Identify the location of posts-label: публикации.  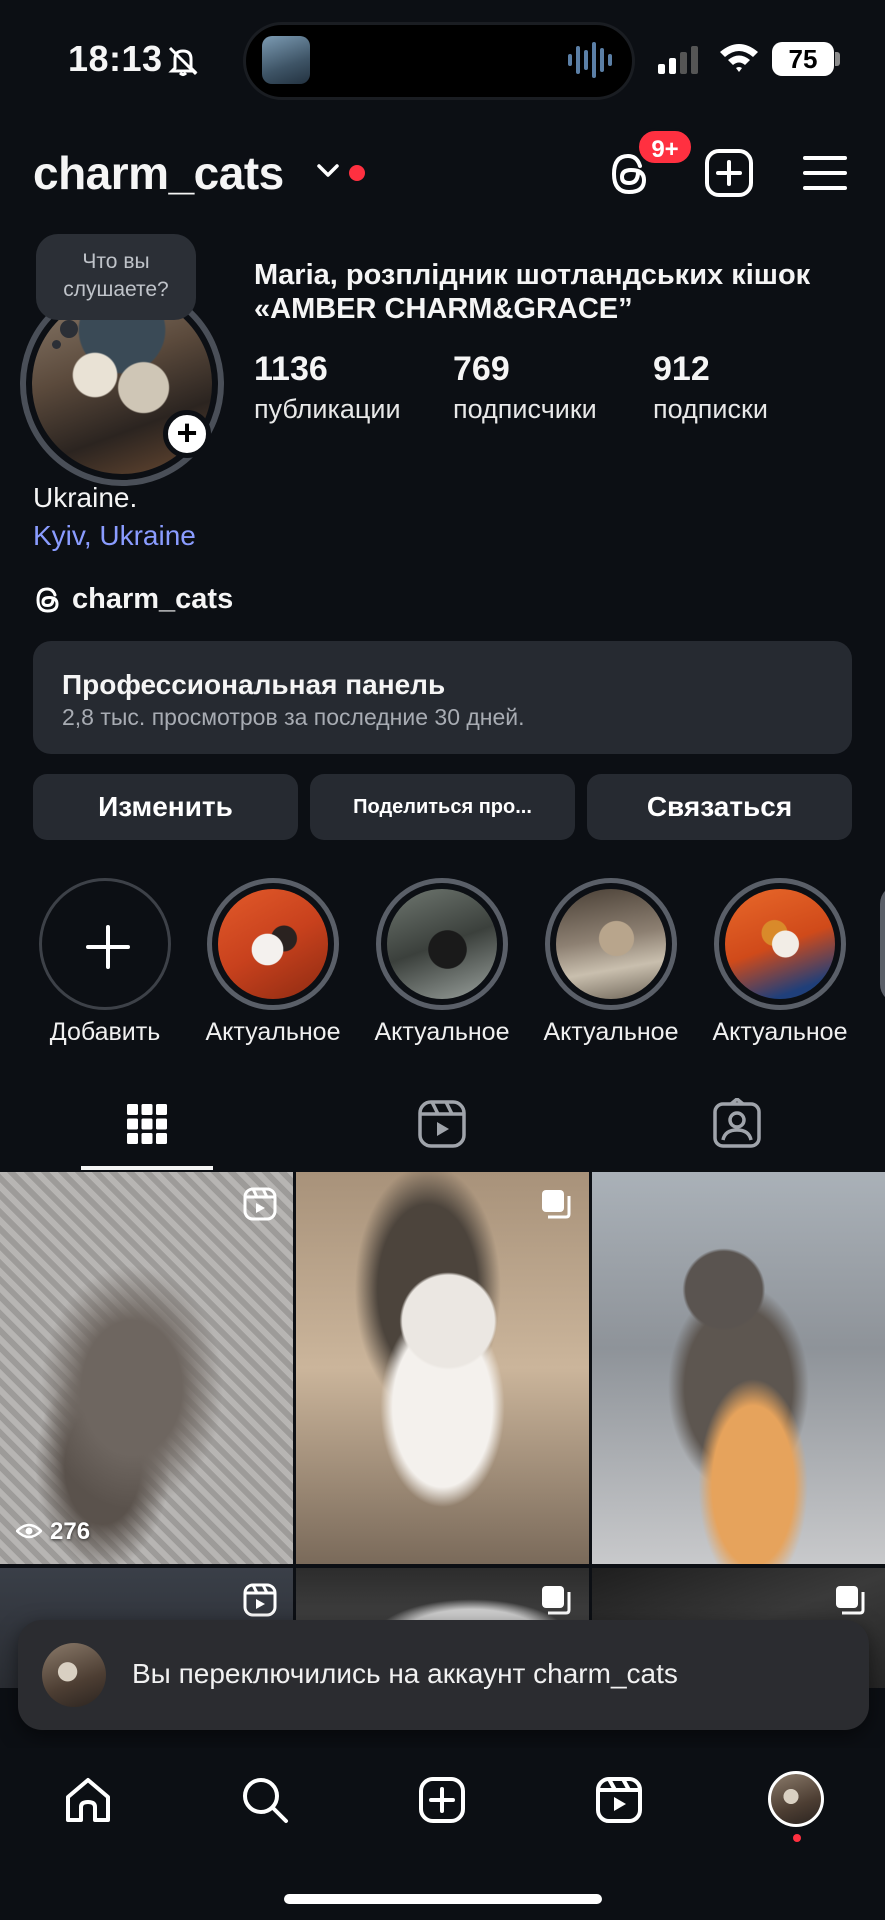
(327, 409).